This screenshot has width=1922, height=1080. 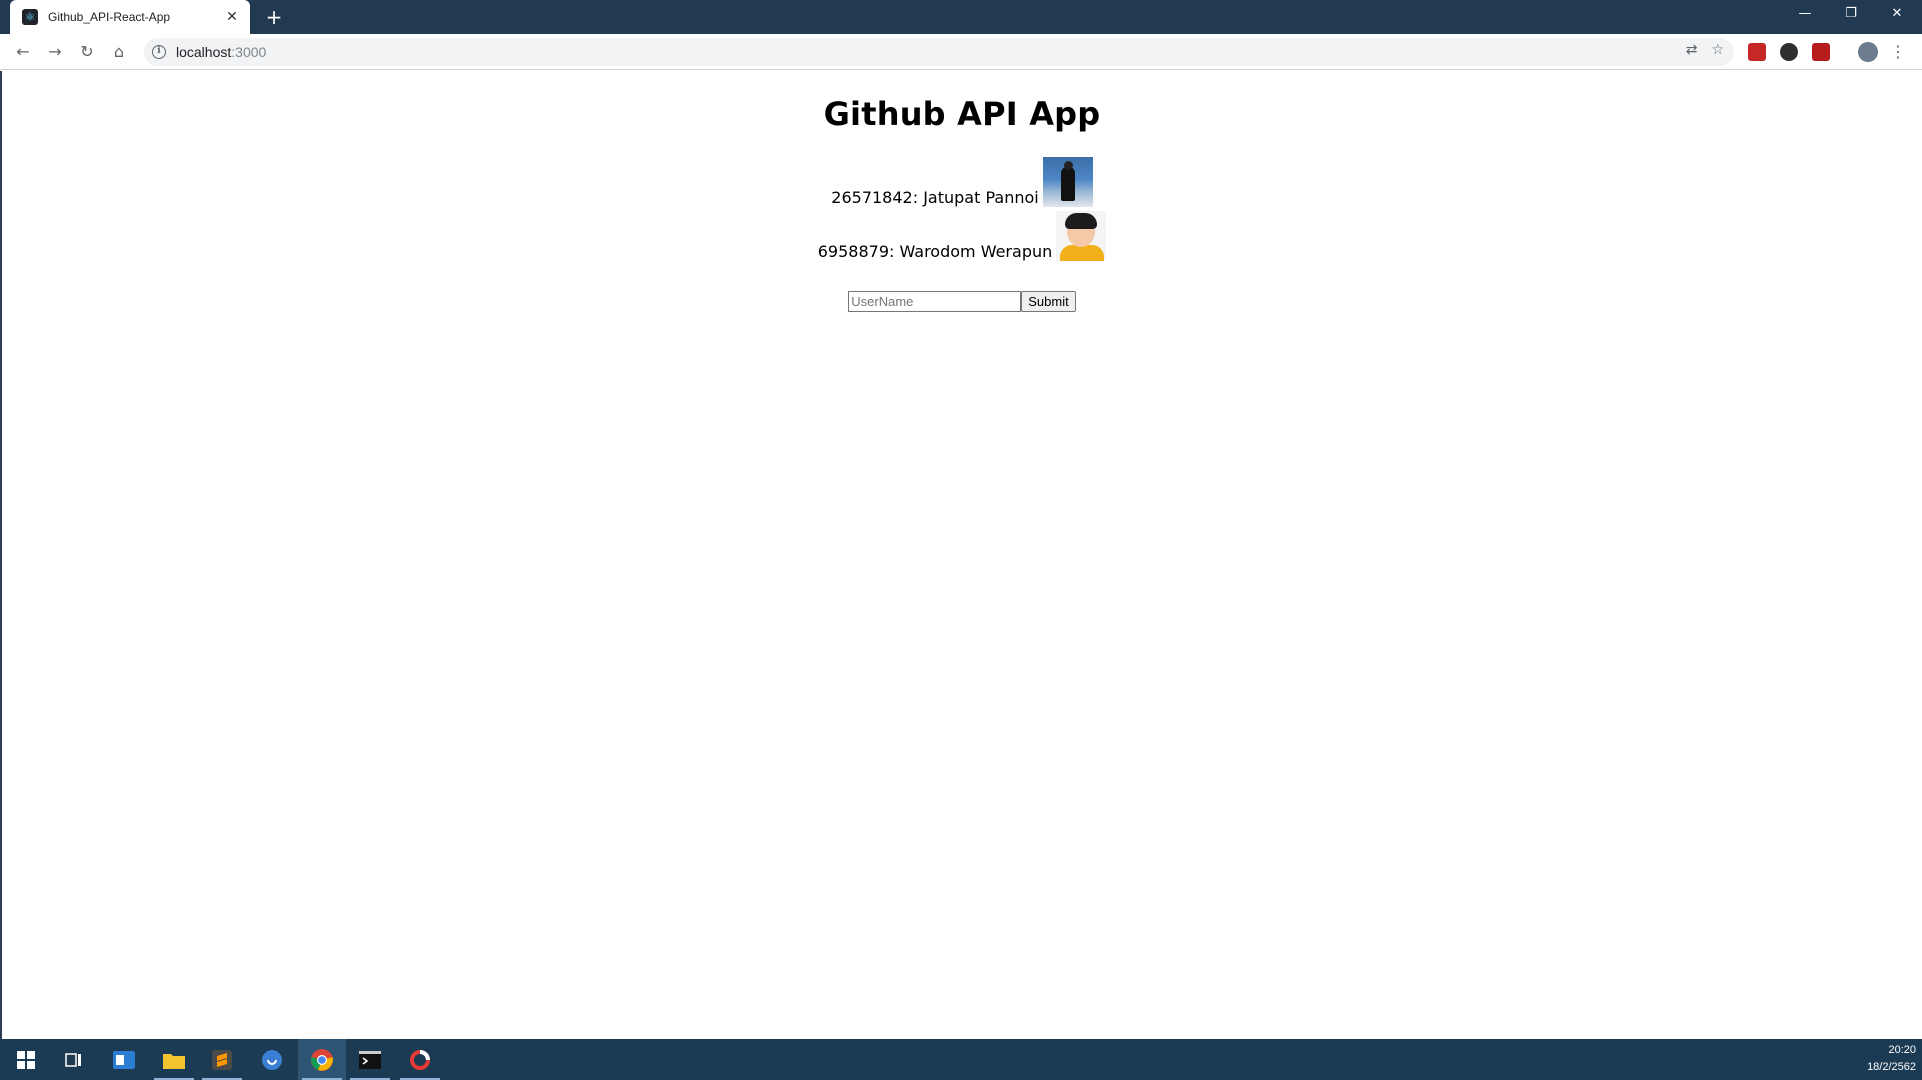 I want to click on translate-icon: ⇄, so click(x=1692, y=50).